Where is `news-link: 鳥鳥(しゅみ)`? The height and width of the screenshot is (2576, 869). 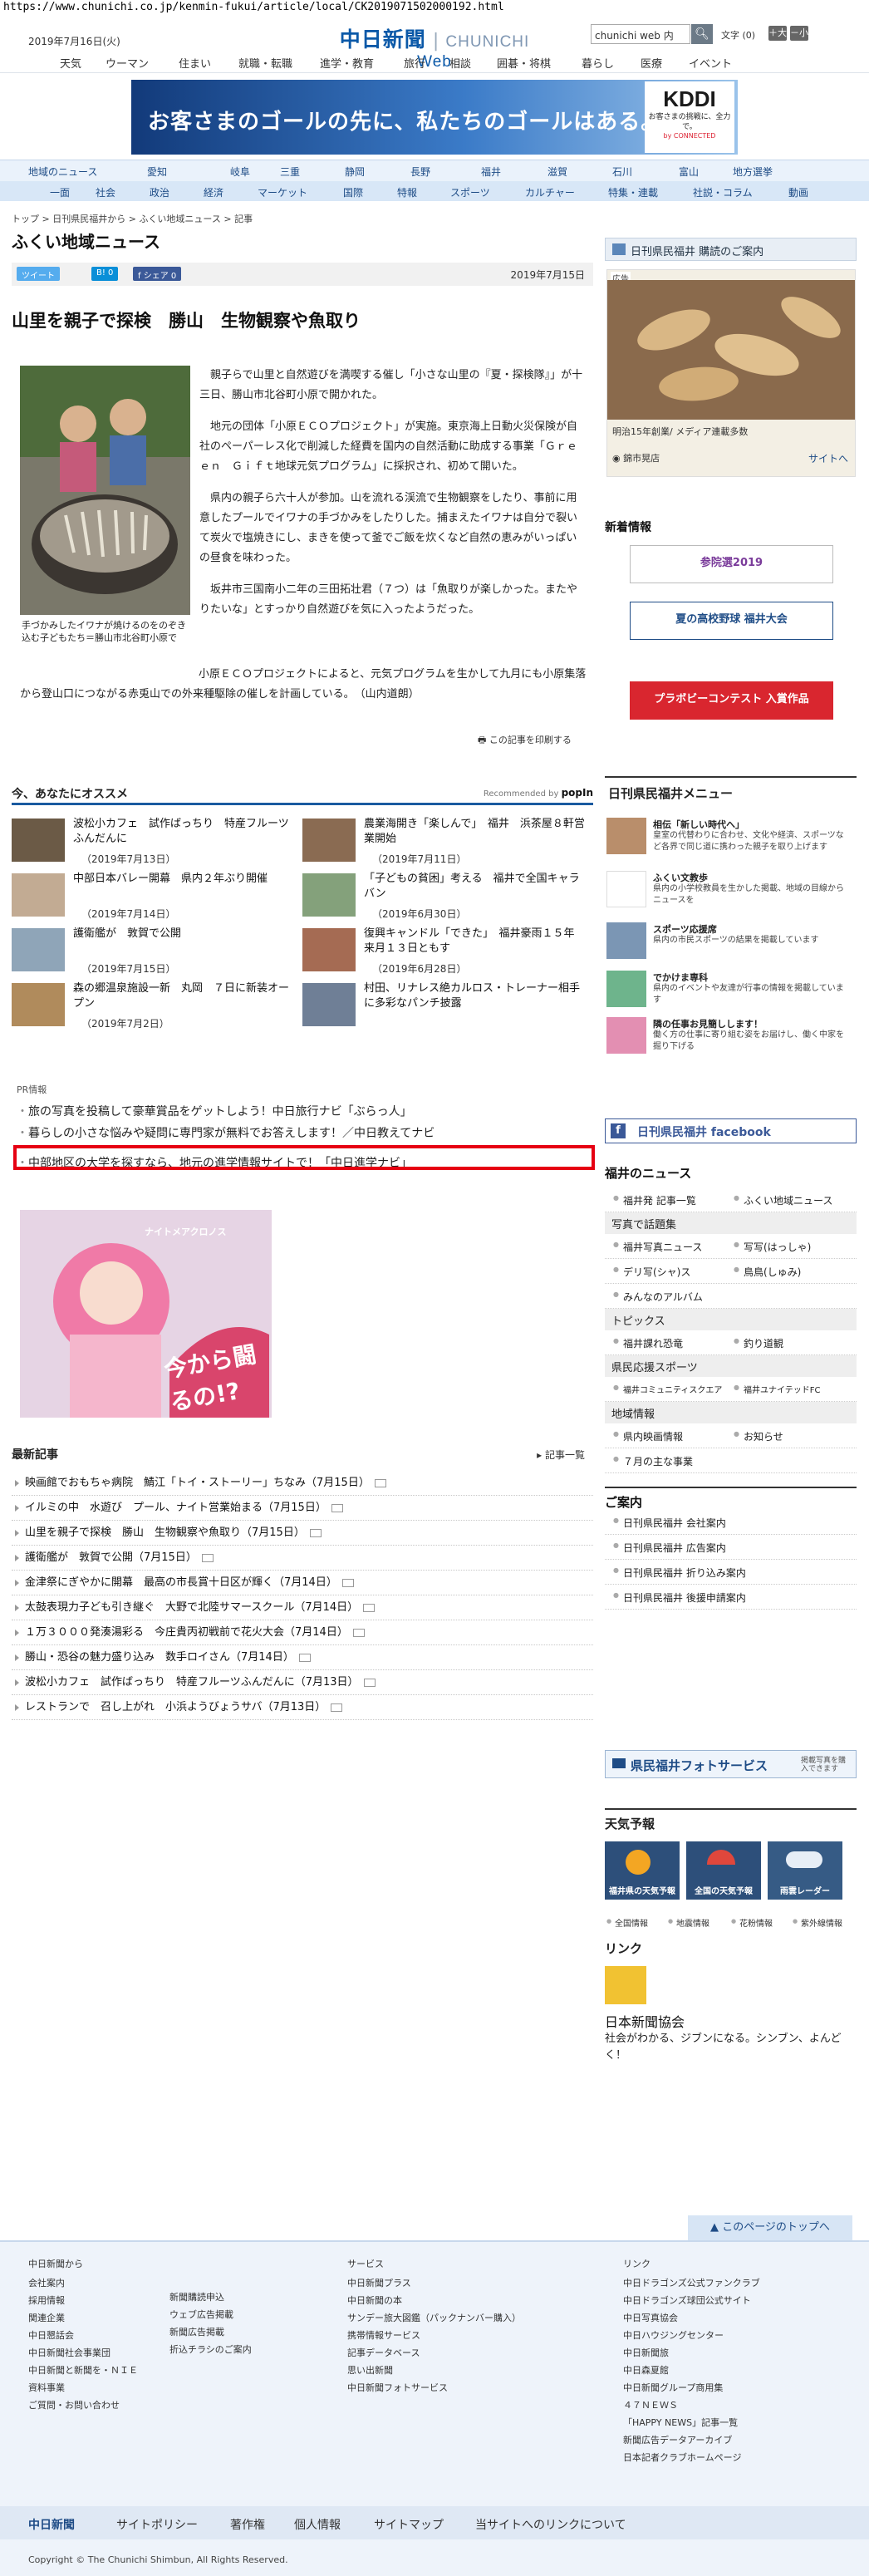 news-link: 鳥鳥(しゅみ) is located at coordinates (767, 1272).